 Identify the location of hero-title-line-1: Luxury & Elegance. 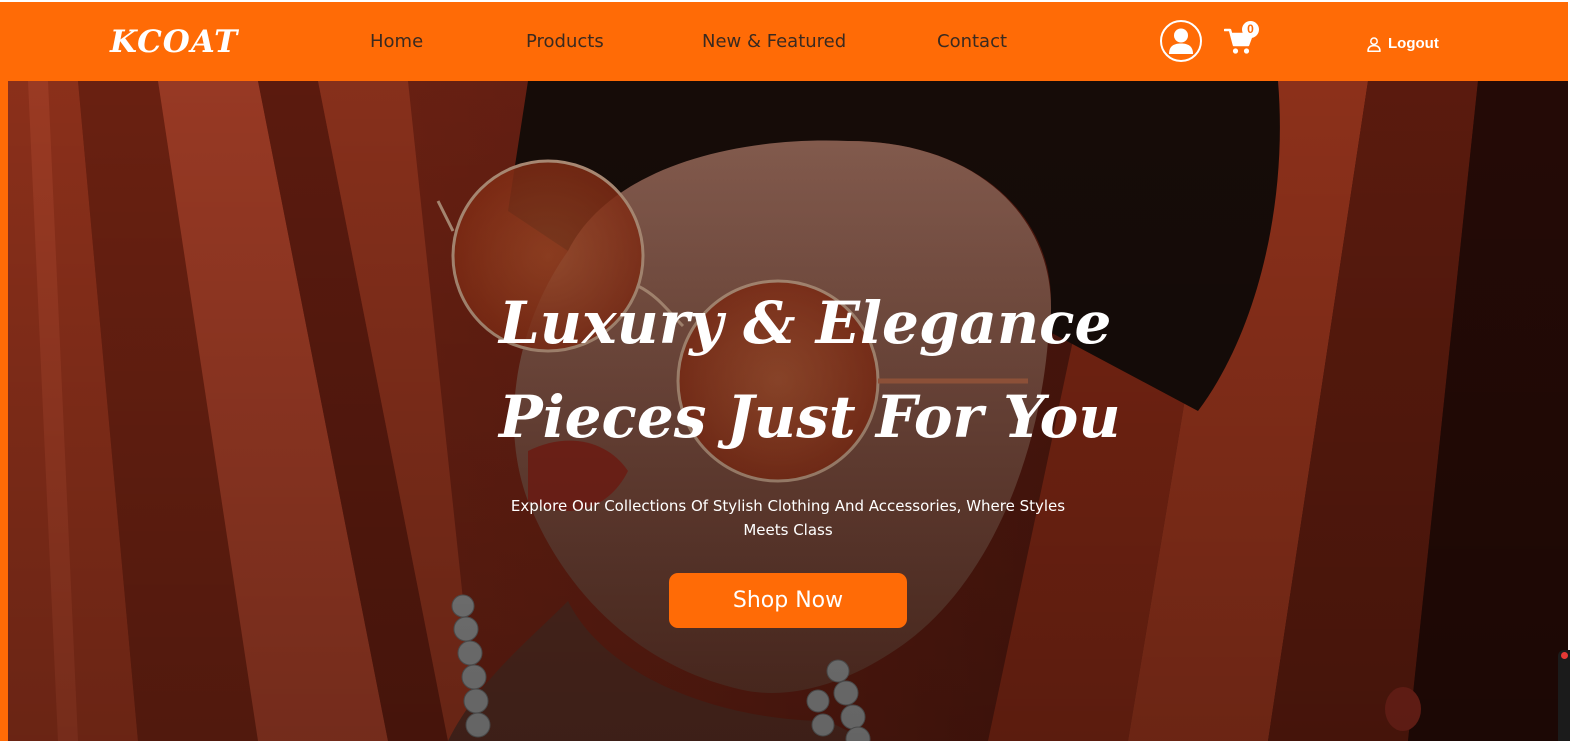
(805, 323).